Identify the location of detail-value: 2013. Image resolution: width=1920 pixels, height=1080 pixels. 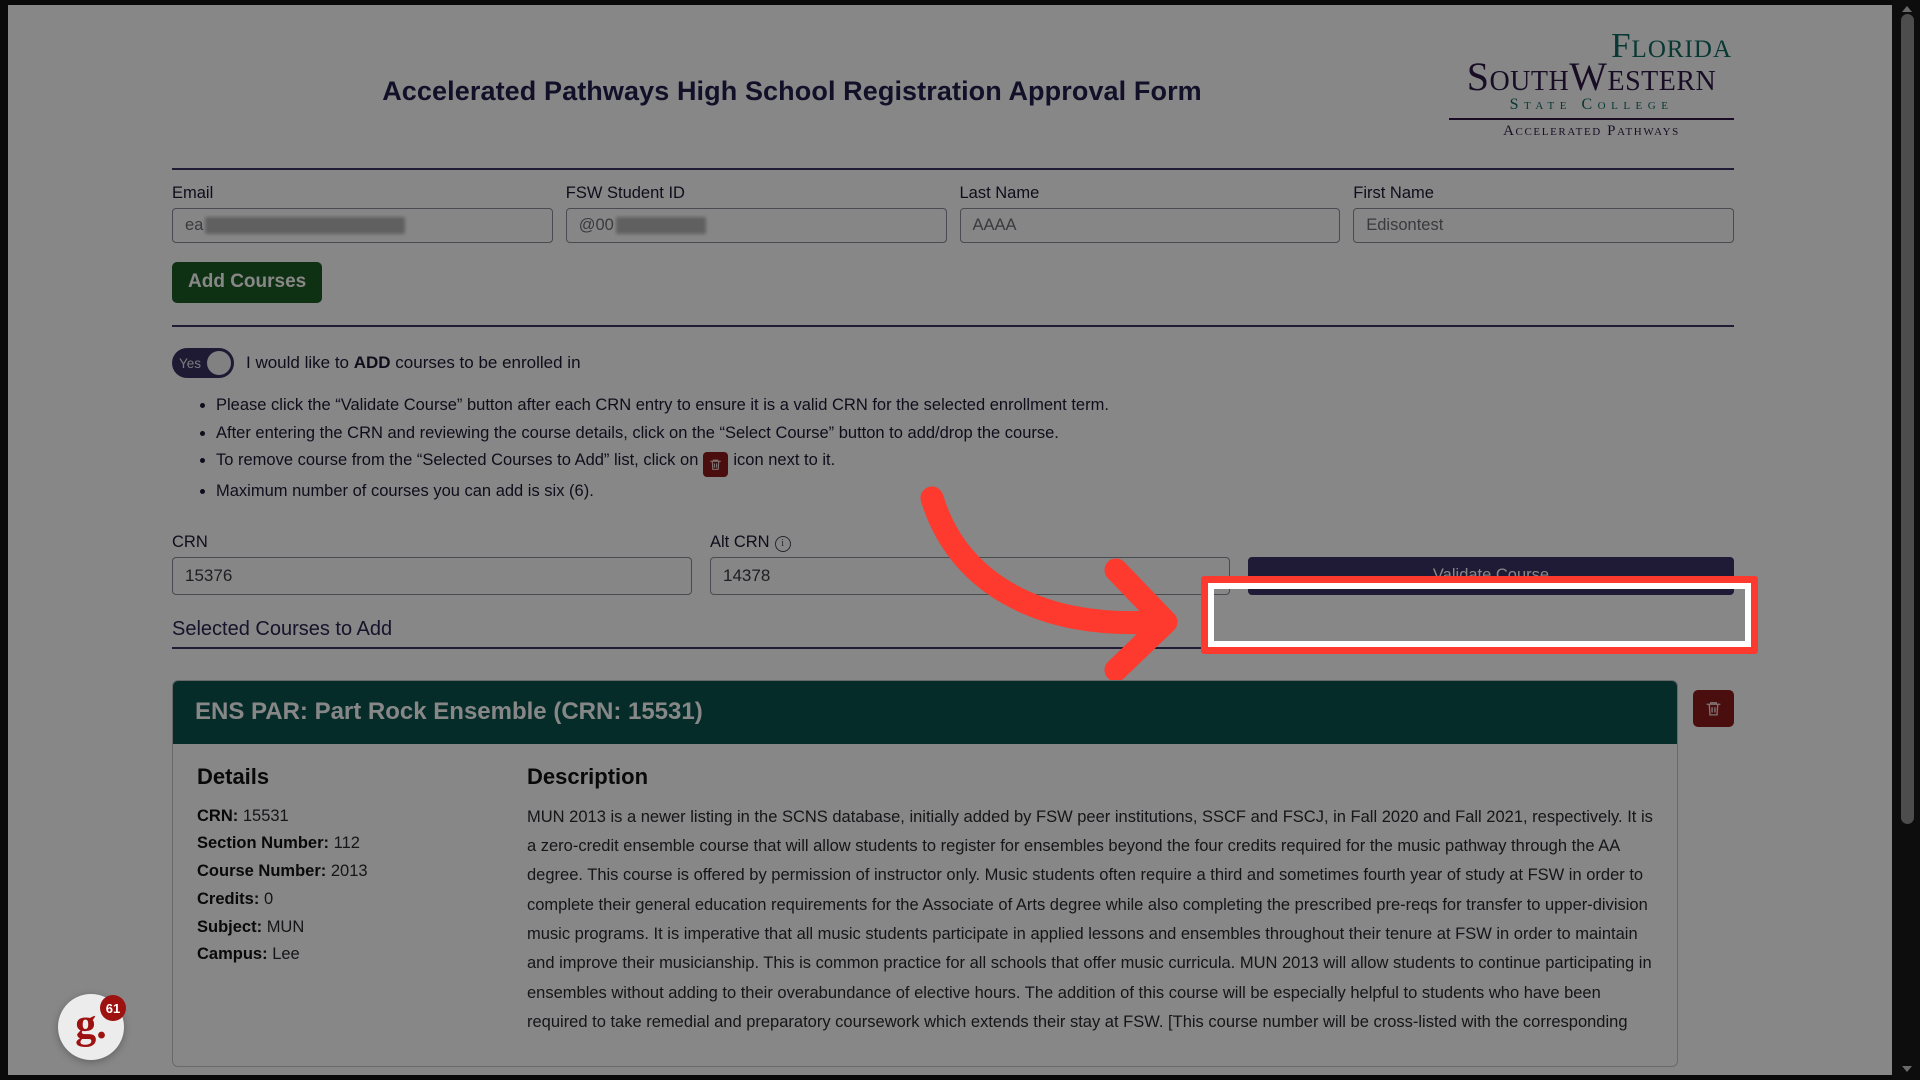
(349, 871).